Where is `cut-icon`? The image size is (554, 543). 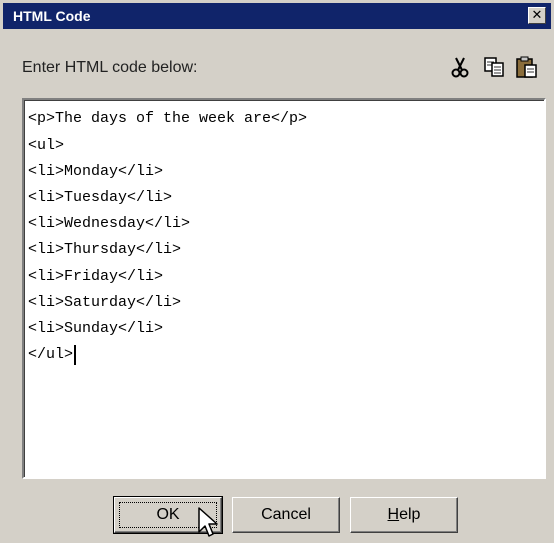
cut-icon is located at coordinates (460, 67).